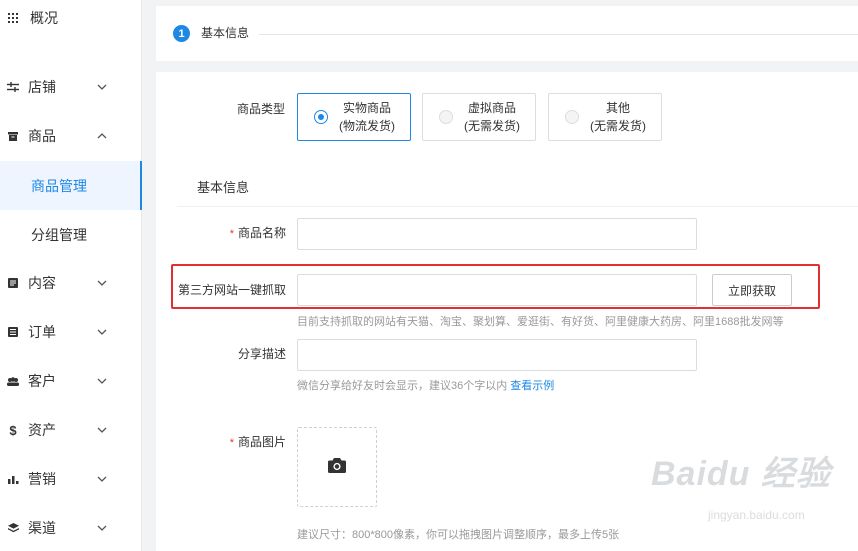 The height and width of the screenshot is (551, 858). I want to click on users-icon, so click(13, 381).